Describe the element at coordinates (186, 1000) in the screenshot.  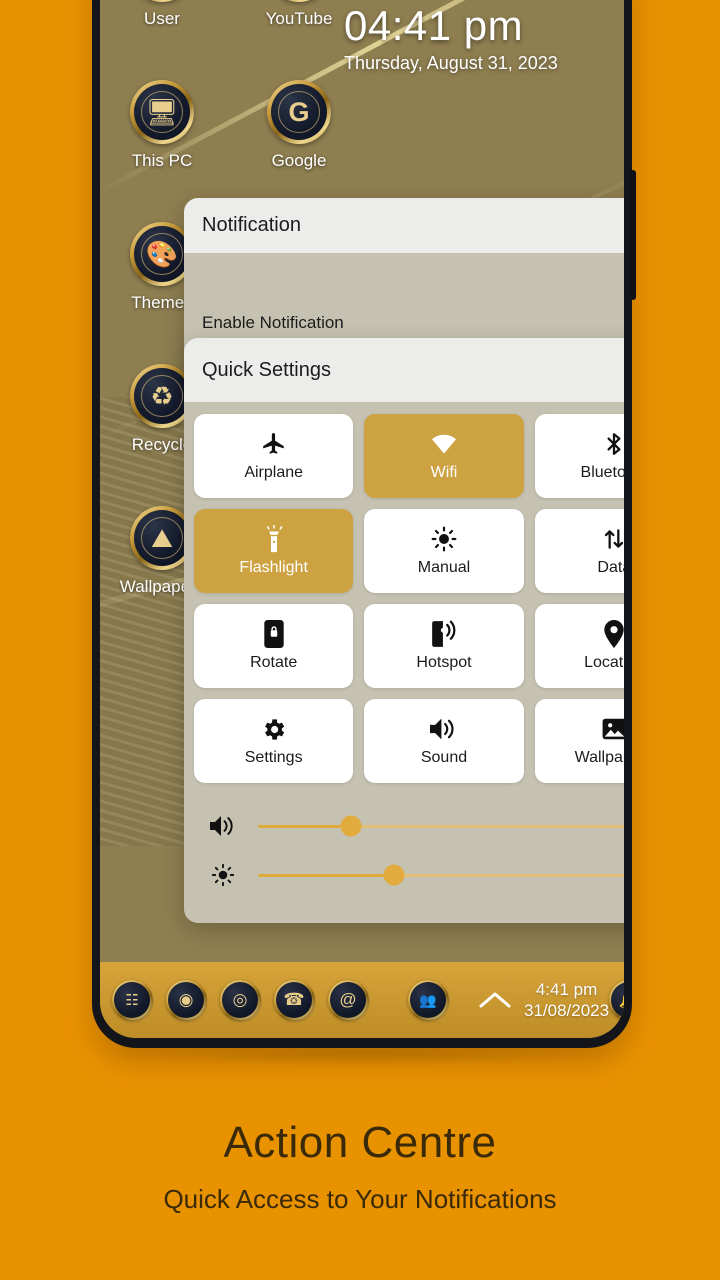
I see `record-icon: ◉` at that location.